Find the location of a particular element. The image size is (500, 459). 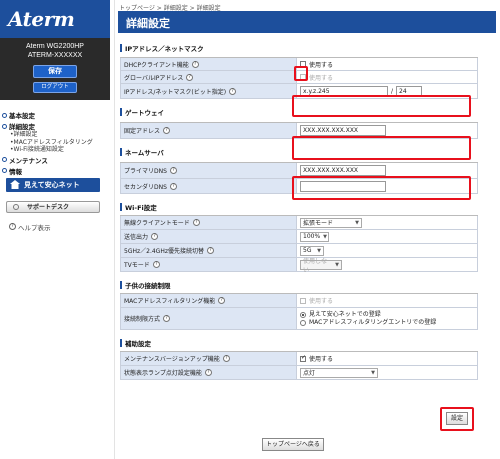

highlight-ip-mask is located at coordinates (381, 106).